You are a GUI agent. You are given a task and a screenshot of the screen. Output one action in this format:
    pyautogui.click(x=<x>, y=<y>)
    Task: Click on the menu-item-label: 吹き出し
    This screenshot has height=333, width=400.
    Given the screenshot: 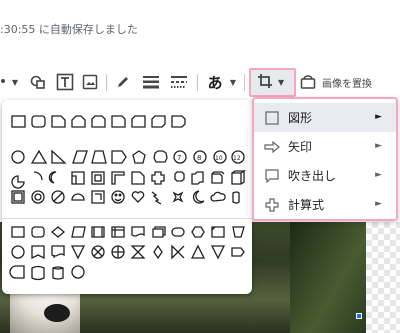 What is the action you would take?
    pyautogui.click(x=312, y=176)
    